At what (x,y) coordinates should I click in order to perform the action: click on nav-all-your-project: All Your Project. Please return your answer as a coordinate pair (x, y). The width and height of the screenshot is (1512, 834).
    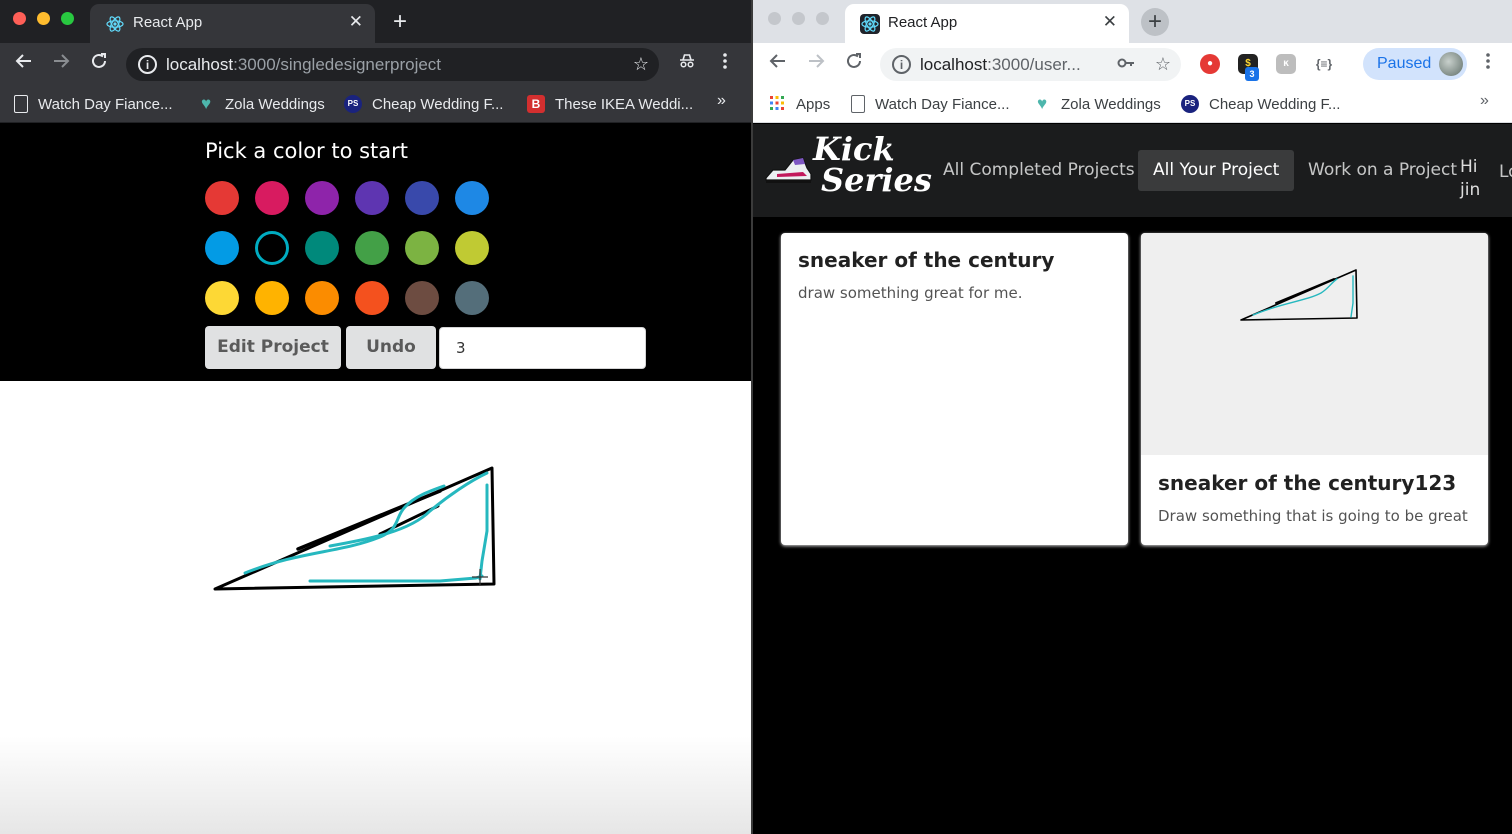
    Looking at the image, I should click on (1216, 170).